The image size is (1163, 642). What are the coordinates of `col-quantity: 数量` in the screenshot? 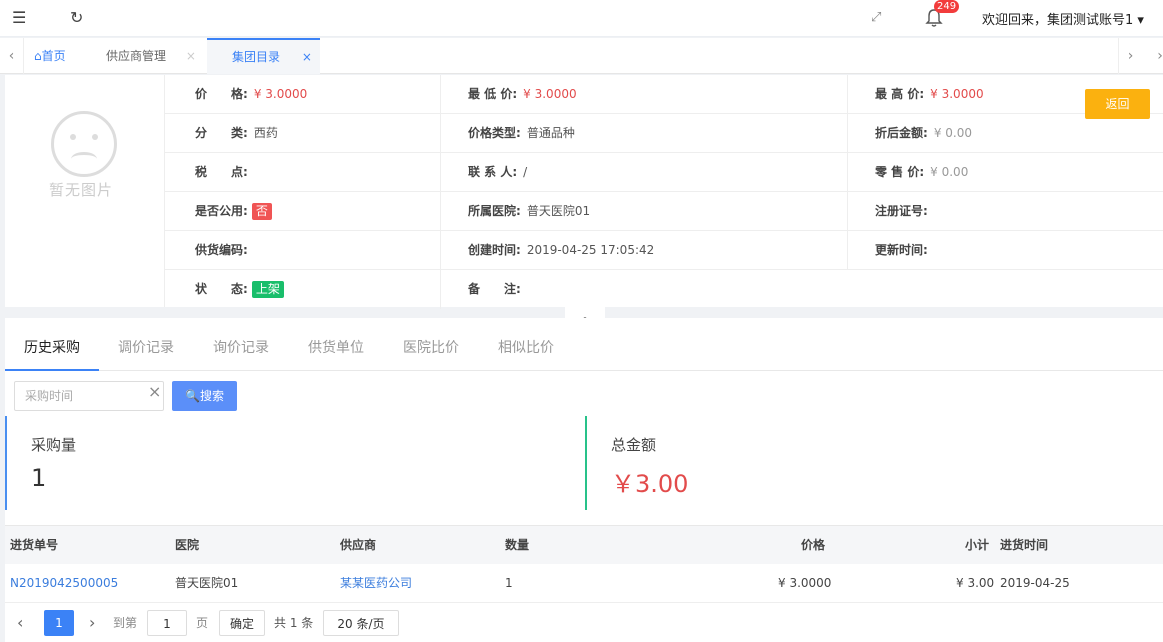 It's located at (517, 545).